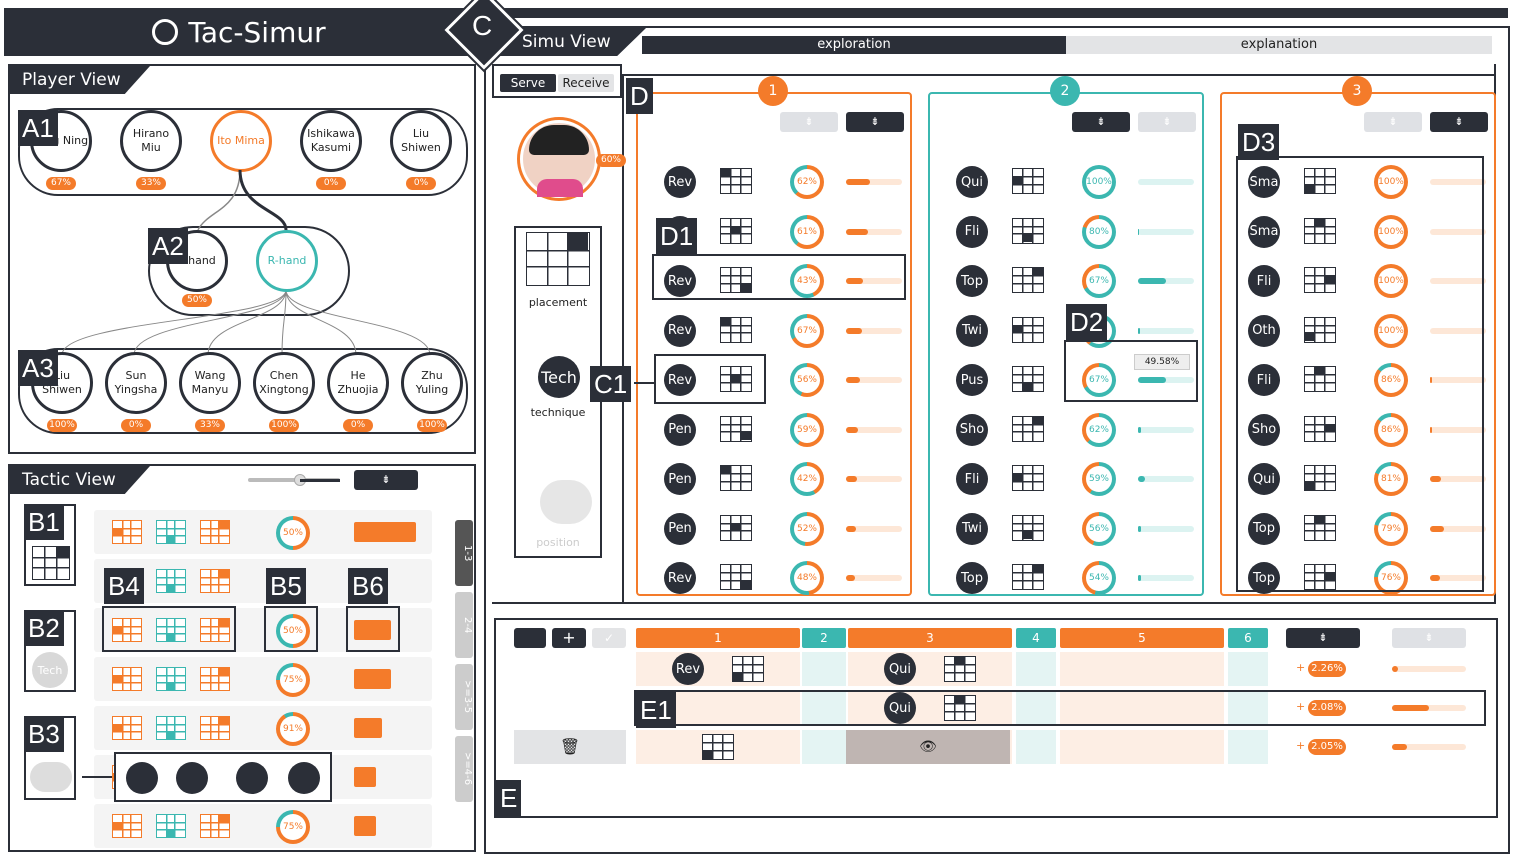 The height and width of the screenshot is (856, 1514). I want to click on b6-callbox, so click(373, 629).